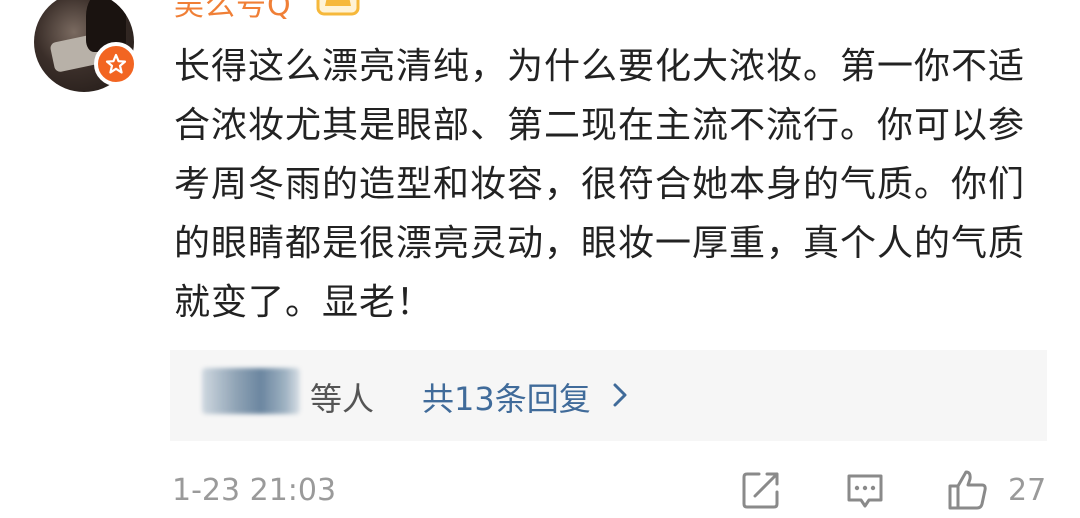 The height and width of the screenshot is (518, 1080). Describe the element at coordinates (1027, 490) in the screenshot. I see `like-count: 27` at that location.